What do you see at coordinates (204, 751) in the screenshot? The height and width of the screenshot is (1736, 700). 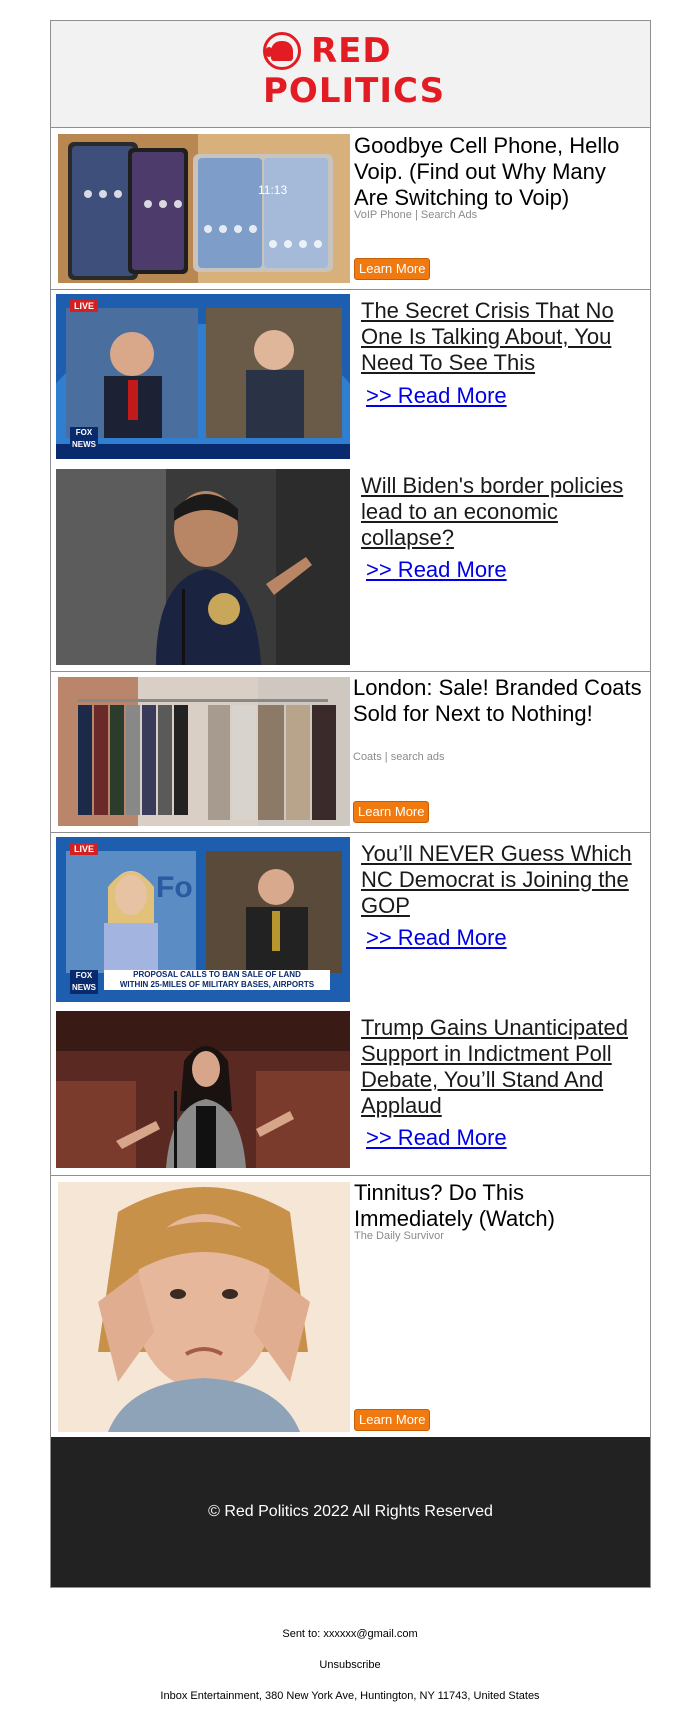 I see `coats-rack-image` at bounding box center [204, 751].